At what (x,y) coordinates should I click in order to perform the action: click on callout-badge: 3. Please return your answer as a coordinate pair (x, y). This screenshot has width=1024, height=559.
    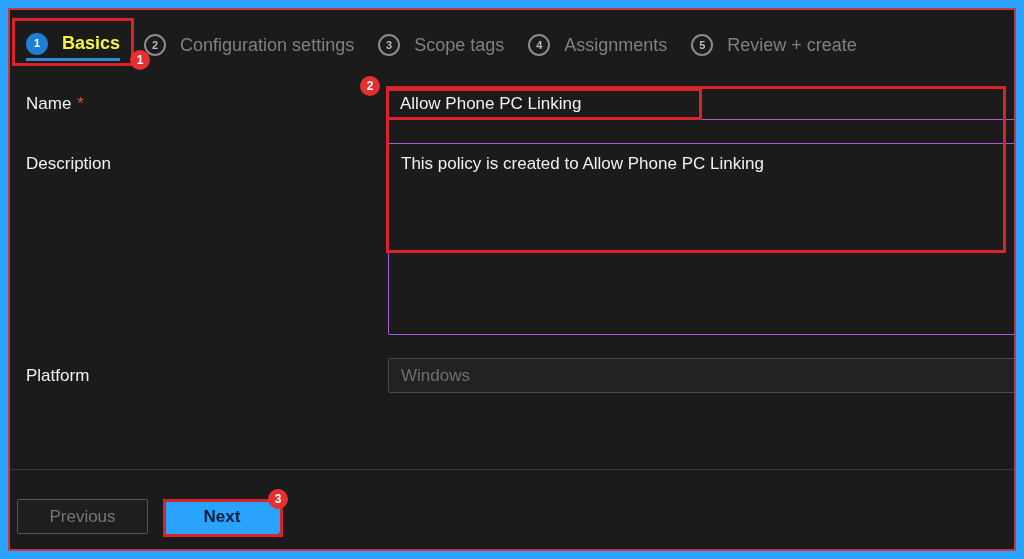
    Looking at the image, I should click on (278, 499).